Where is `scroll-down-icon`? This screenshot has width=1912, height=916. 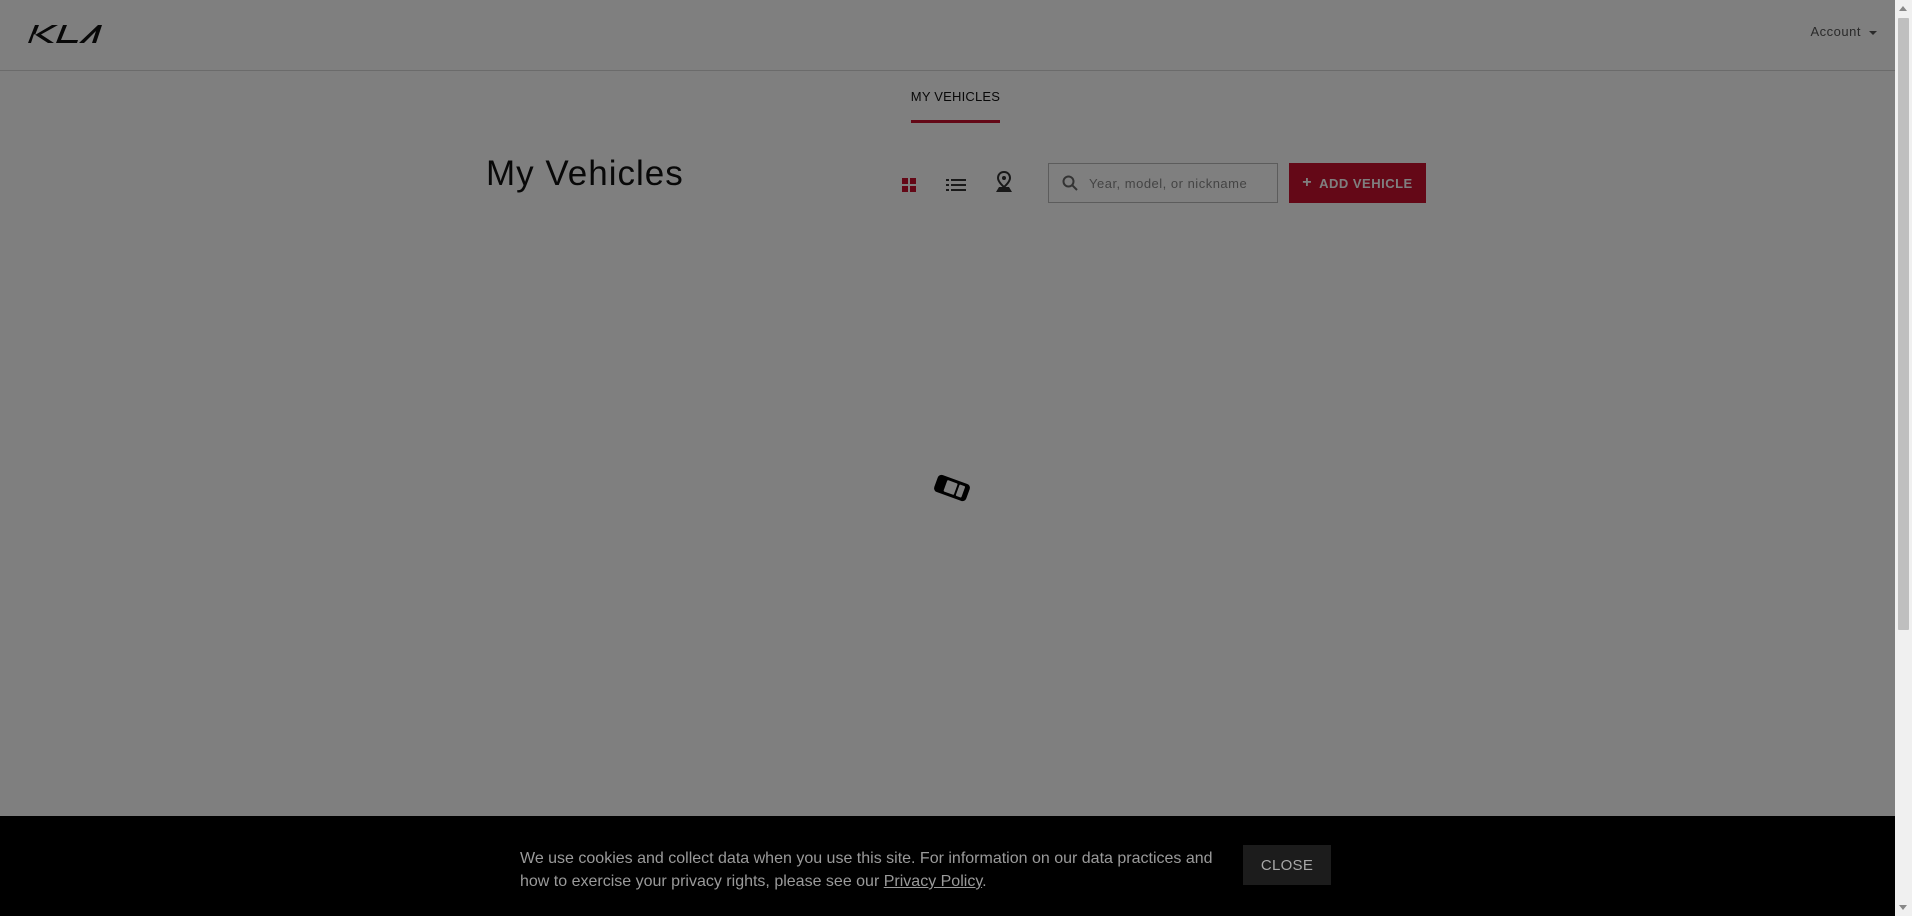
scroll-down-icon is located at coordinates (1903, 907).